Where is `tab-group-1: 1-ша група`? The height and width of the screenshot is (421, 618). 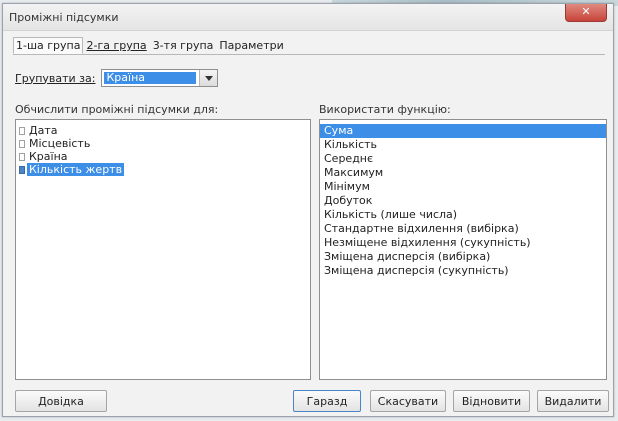
tab-group-1: 1-ша група is located at coordinates (48, 45).